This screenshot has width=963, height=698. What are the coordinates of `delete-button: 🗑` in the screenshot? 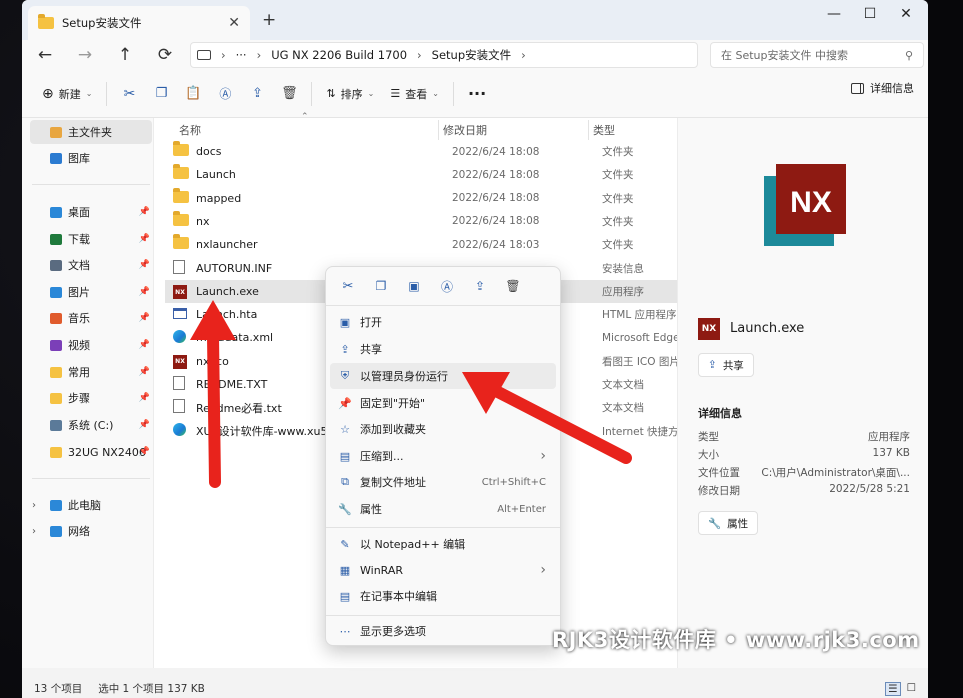 It's located at (289, 94).